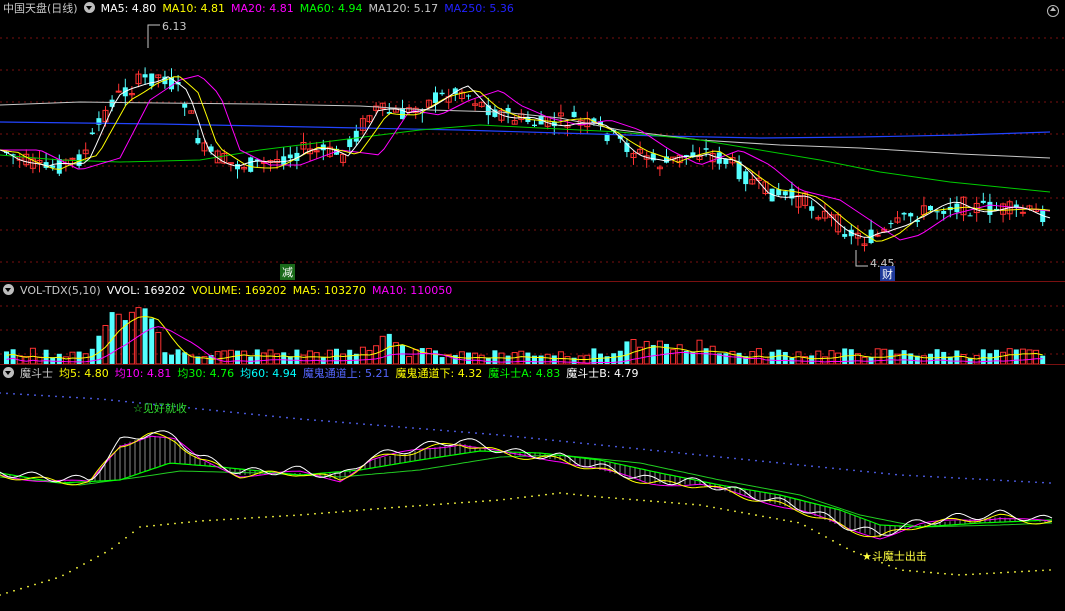 Image resolution: width=1065 pixels, height=611 pixels. Describe the element at coordinates (36, 373) in the screenshot. I see `indicator-title: 魔斗士` at that location.